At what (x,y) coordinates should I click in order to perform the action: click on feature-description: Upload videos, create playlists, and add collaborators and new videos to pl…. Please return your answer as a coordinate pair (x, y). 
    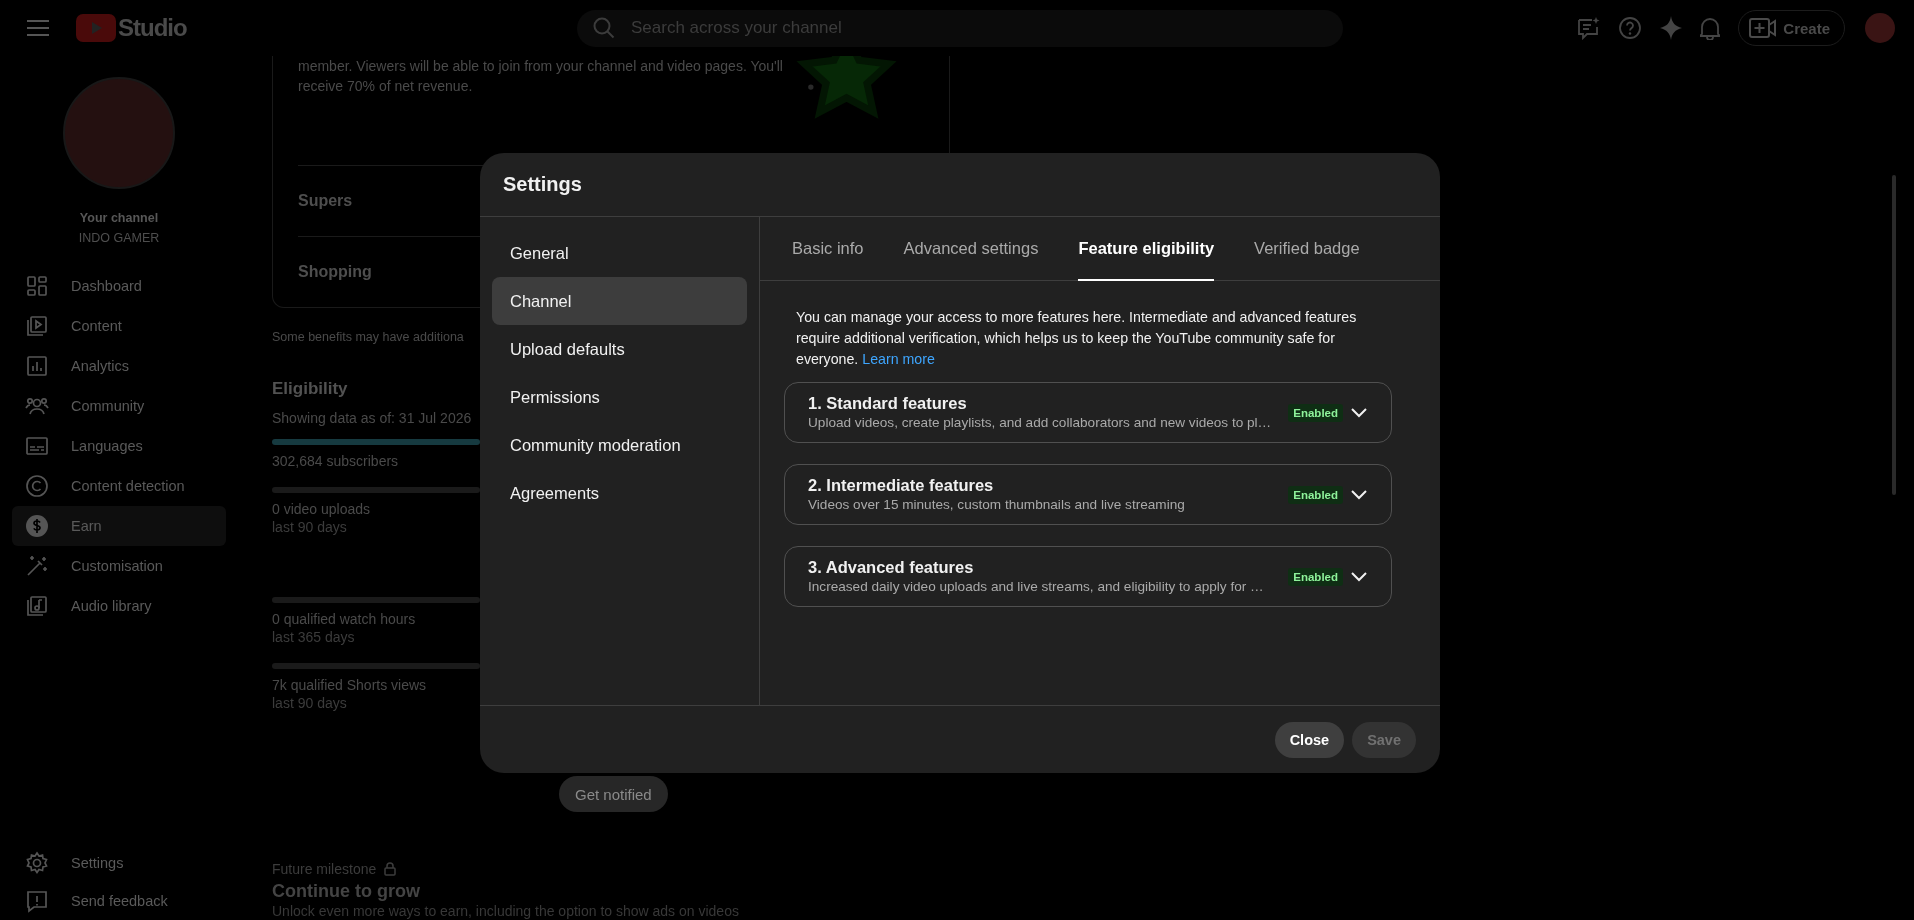
    Looking at the image, I should click on (1040, 423).